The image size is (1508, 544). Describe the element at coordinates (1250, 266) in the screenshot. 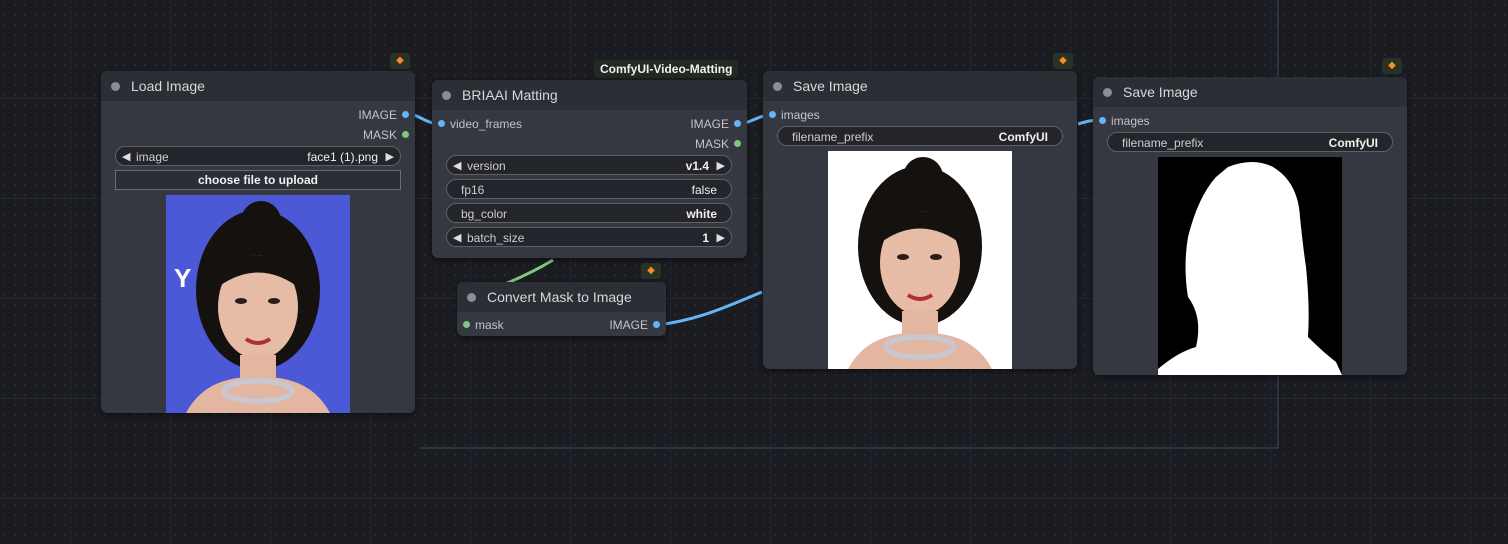

I see `mask-preview-image` at that location.